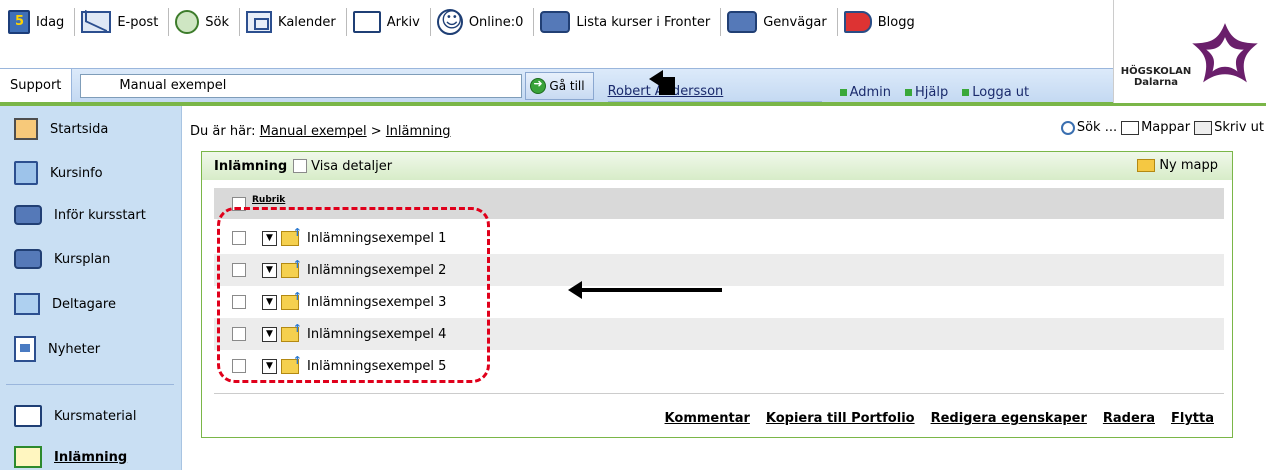 The image size is (1266, 470). Describe the element at coordinates (1203, 127) in the screenshot. I see `print-icon` at that location.